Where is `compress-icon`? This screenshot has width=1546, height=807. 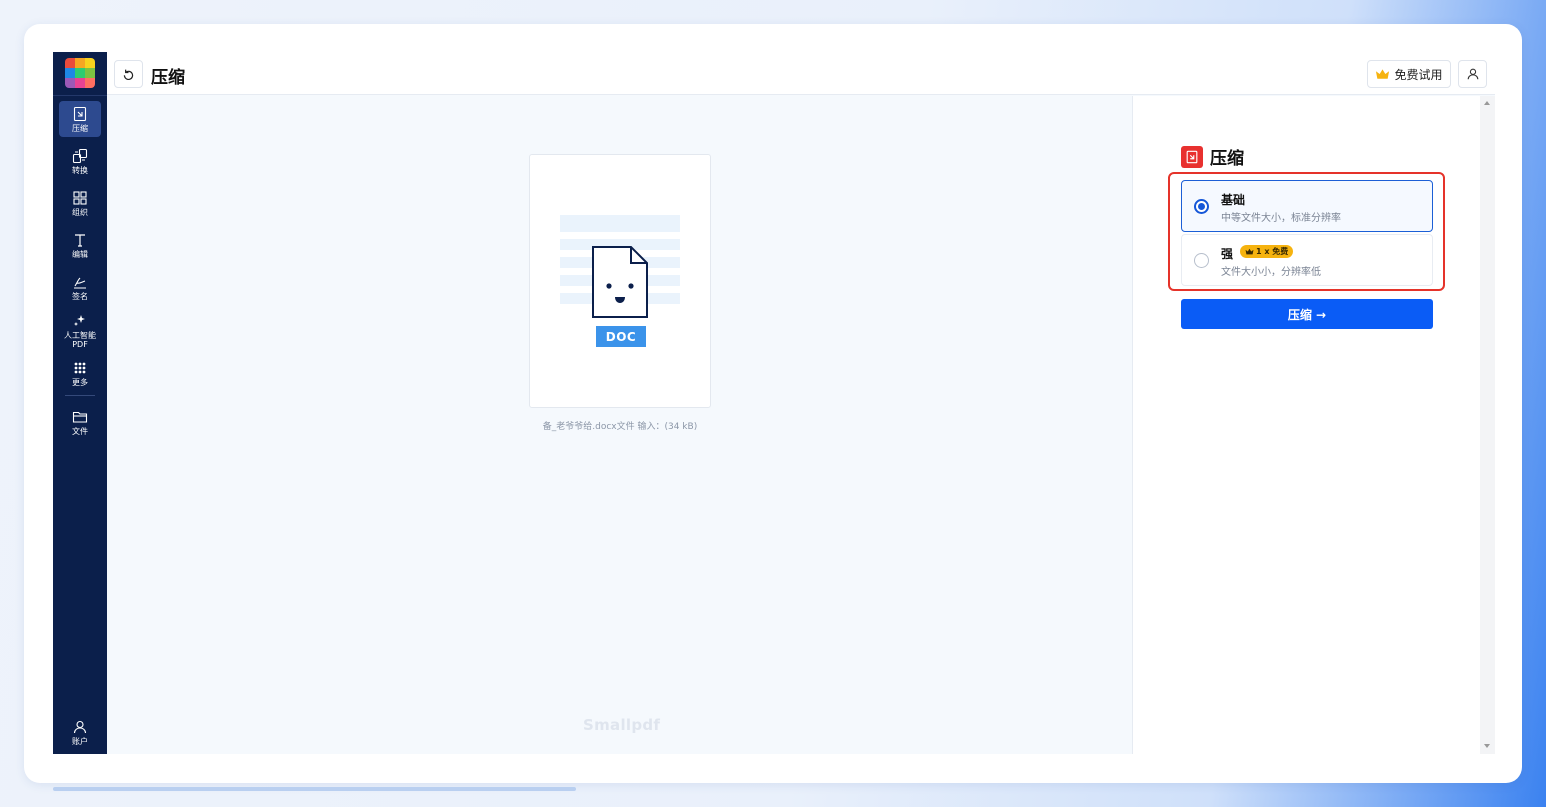
compress-icon is located at coordinates (80, 113).